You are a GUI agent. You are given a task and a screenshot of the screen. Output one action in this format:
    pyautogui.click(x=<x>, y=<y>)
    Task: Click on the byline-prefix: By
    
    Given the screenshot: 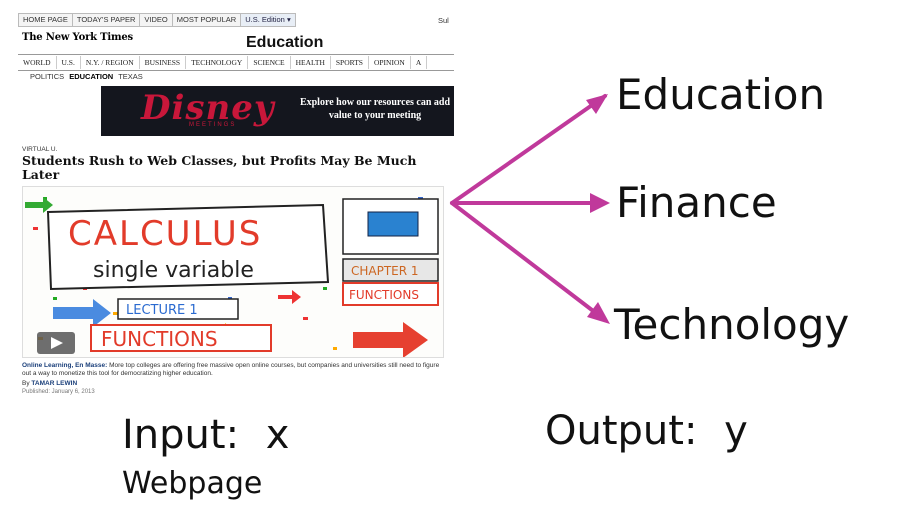 What is the action you would take?
    pyautogui.click(x=26, y=383)
    